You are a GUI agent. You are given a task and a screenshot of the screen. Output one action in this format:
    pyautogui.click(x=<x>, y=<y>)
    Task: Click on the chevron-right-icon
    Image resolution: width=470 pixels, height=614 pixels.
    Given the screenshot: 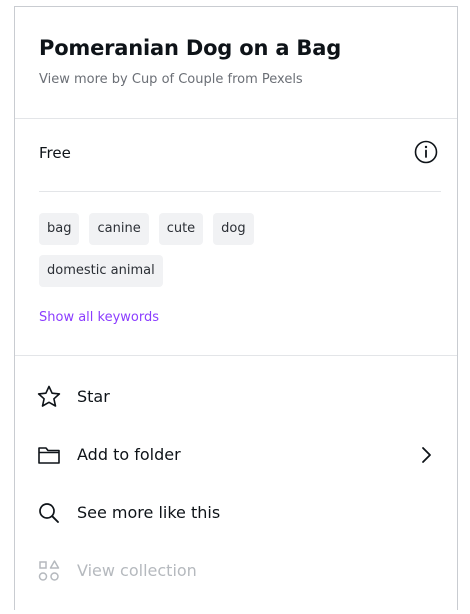 What is the action you would take?
    pyautogui.click(x=426, y=455)
    